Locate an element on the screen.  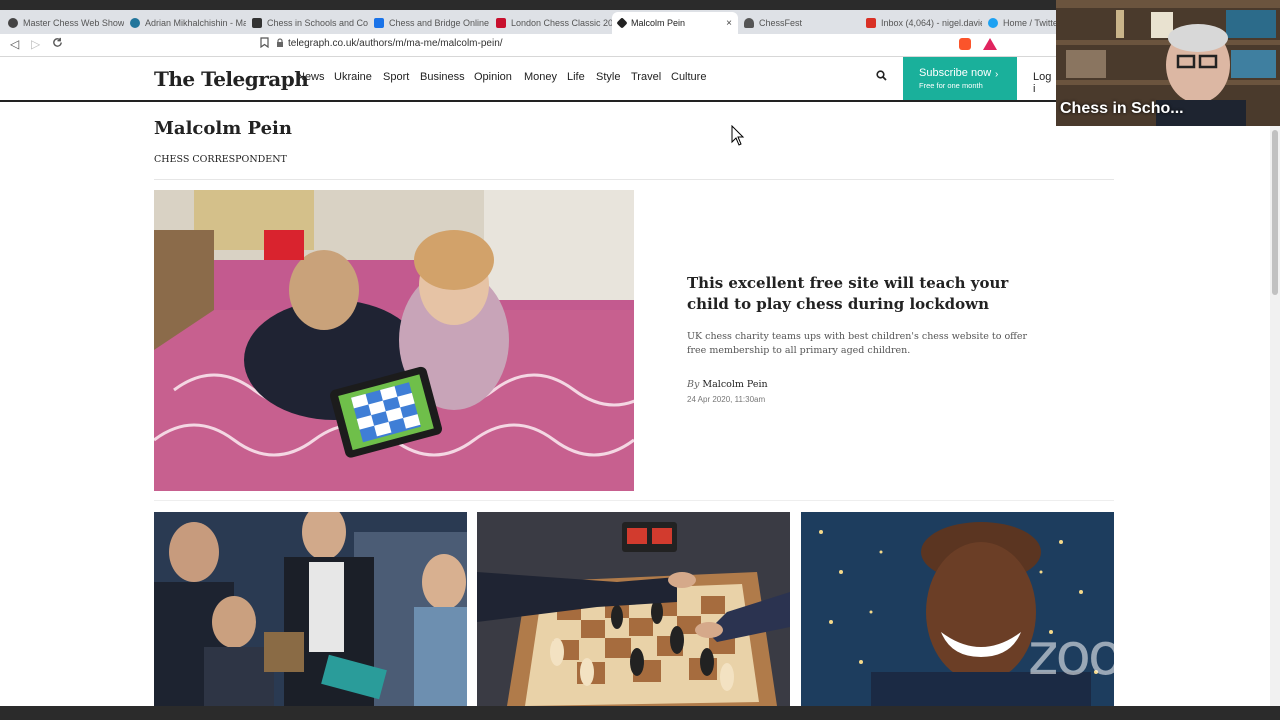
author-name: Malcolm Pein is located at coordinates (223, 128).